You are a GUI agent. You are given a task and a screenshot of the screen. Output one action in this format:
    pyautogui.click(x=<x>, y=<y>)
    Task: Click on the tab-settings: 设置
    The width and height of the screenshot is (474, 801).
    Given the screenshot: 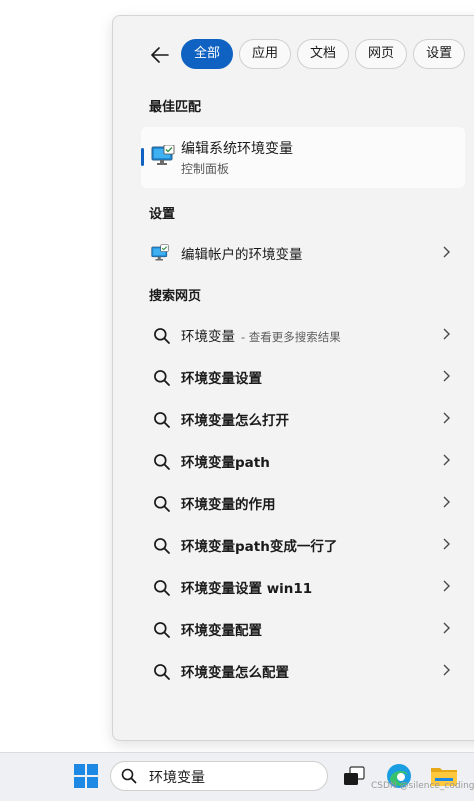 What is the action you would take?
    pyautogui.click(x=439, y=54)
    